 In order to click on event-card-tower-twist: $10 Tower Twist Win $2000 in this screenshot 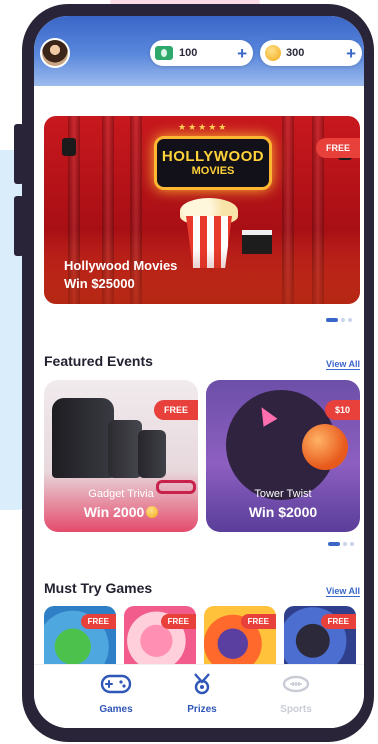, I will do `click(283, 456)`.